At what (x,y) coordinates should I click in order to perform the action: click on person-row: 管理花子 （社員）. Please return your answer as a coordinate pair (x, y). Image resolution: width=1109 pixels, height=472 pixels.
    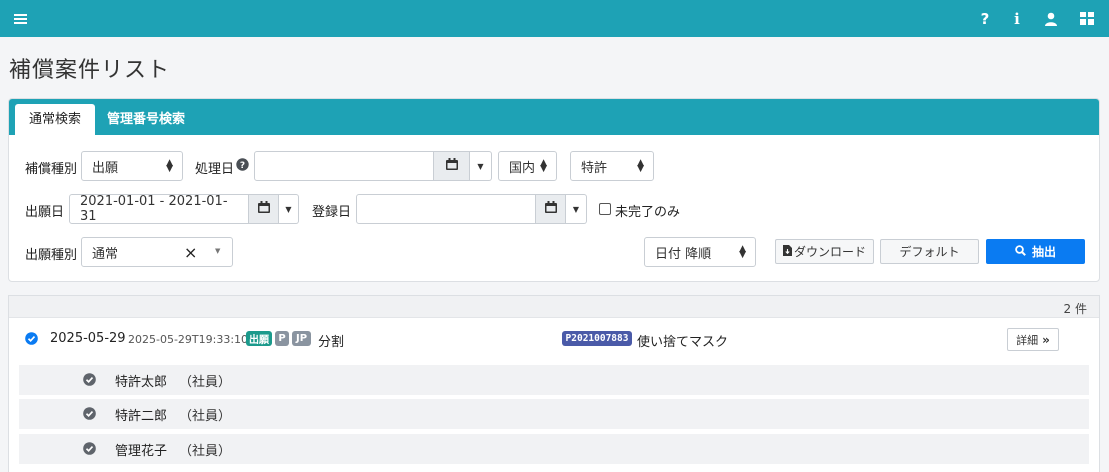
    Looking at the image, I should click on (554, 449).